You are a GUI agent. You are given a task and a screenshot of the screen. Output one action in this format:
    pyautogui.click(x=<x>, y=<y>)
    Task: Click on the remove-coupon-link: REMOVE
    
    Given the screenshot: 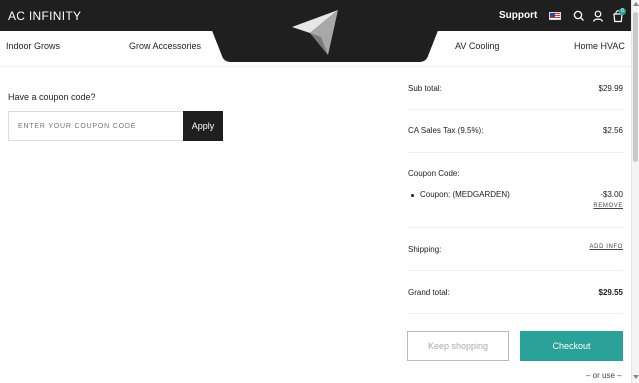 What is the action you would take?
    pyautogui.click(x=608, y=206)
    